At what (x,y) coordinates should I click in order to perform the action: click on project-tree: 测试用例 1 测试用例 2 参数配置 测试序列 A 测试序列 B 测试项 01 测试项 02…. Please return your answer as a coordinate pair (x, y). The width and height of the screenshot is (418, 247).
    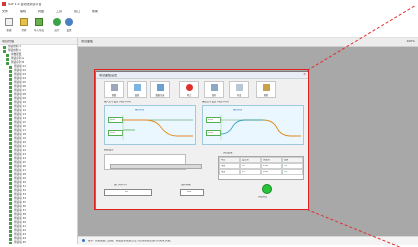
    Looking at the image, I should click on (38, 144).